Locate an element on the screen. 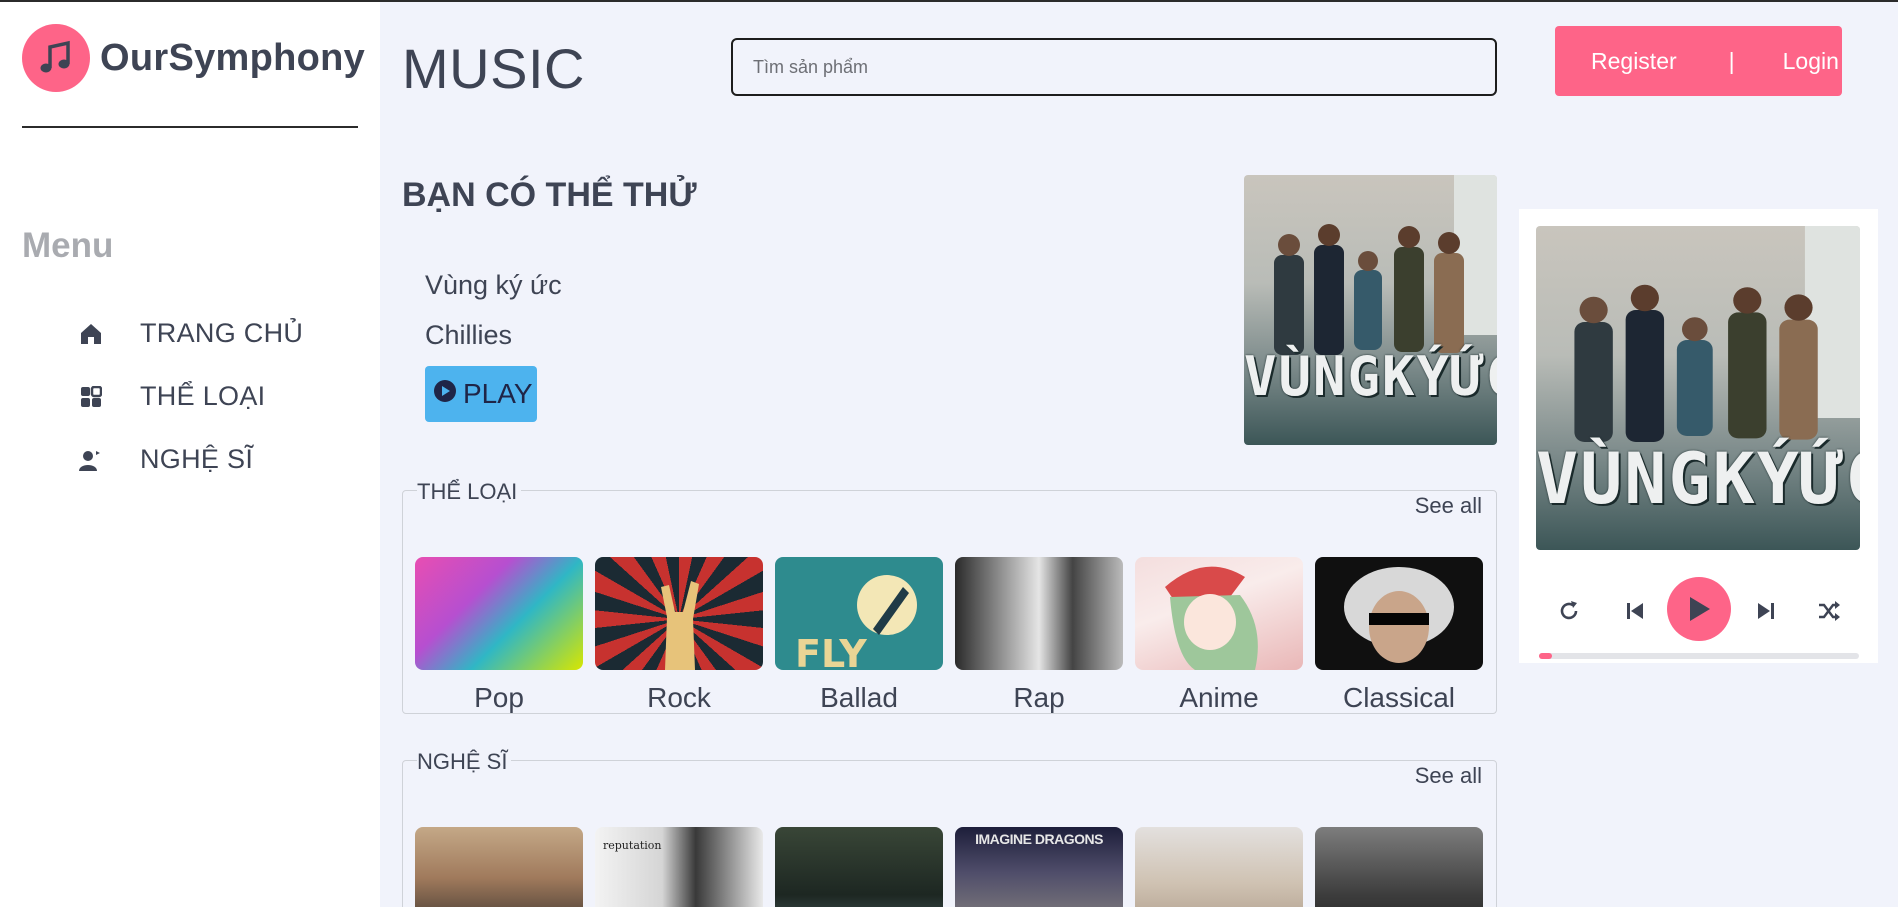  genre-label: Ballad is located at coordinates (859, 697).